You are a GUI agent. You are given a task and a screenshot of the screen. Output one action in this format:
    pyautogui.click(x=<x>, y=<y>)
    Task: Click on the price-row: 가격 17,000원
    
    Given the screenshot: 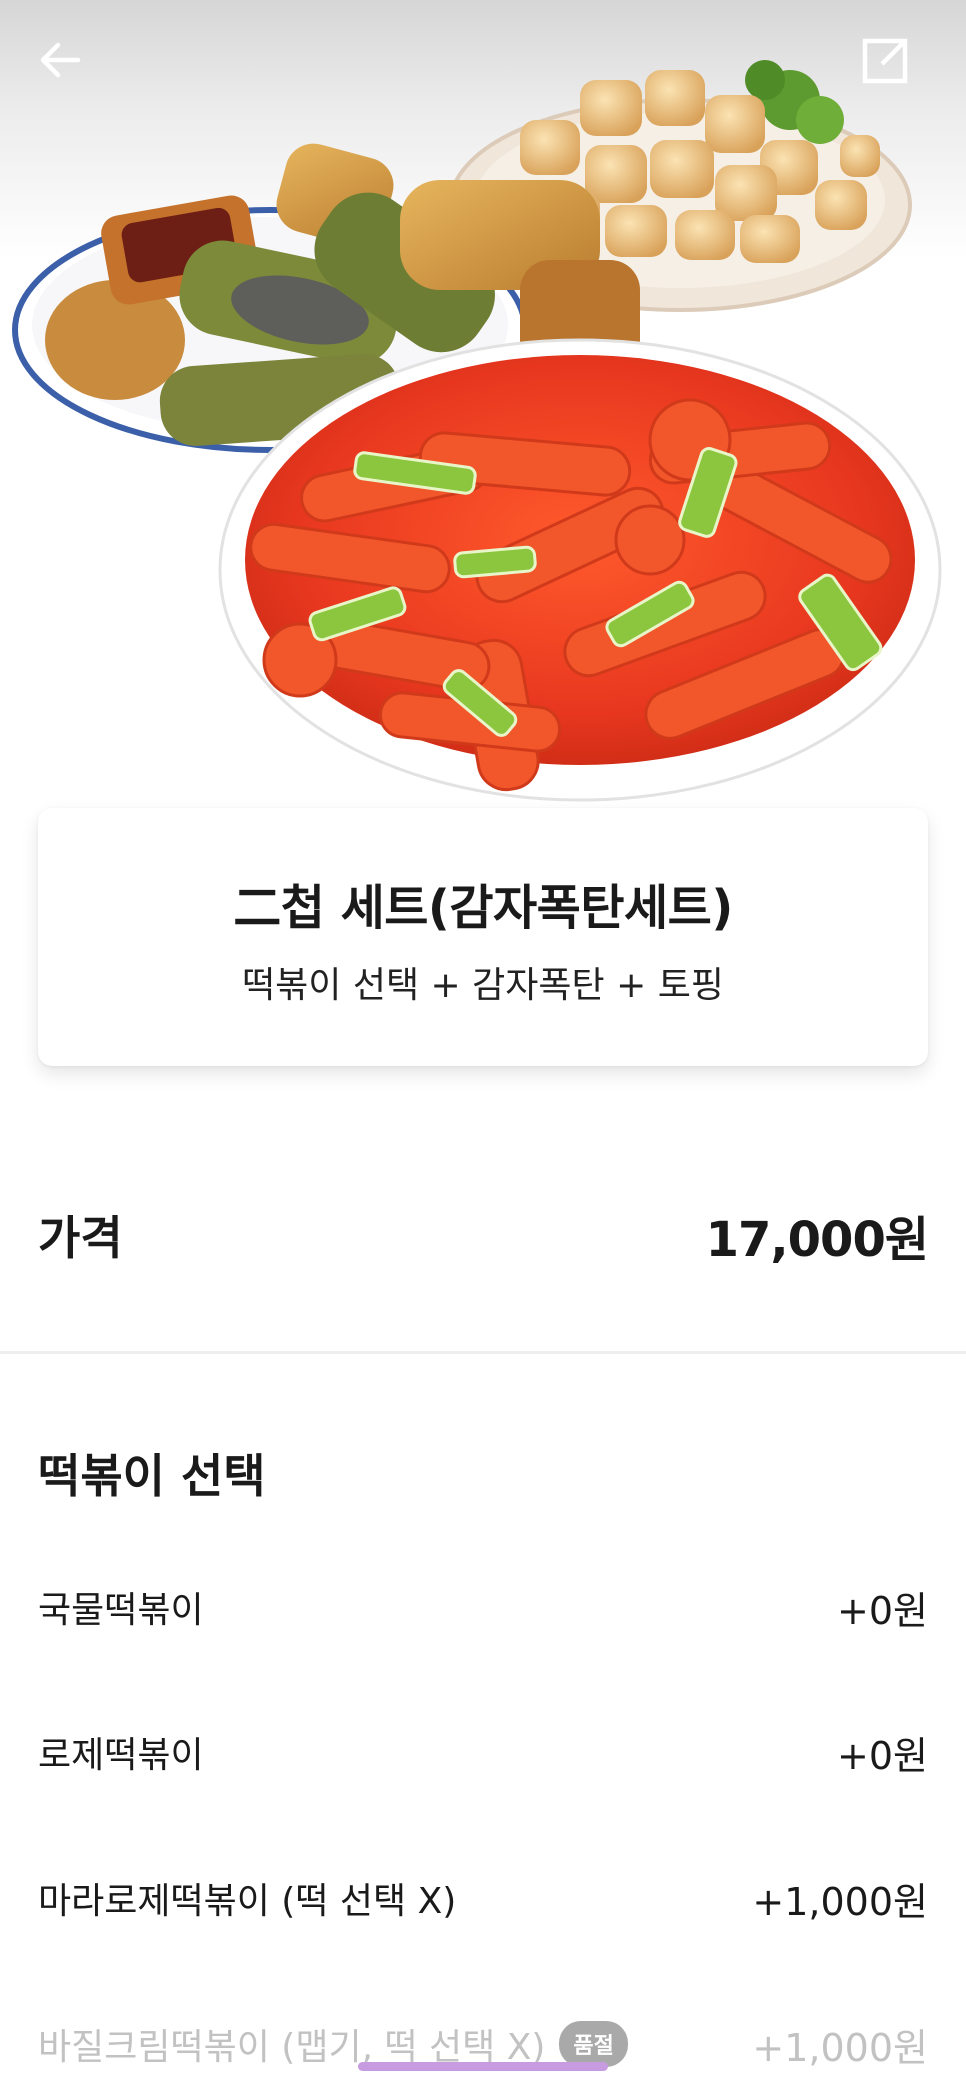 What is the action you would take?
    pyautogui.click(x=483, y=1235)
    